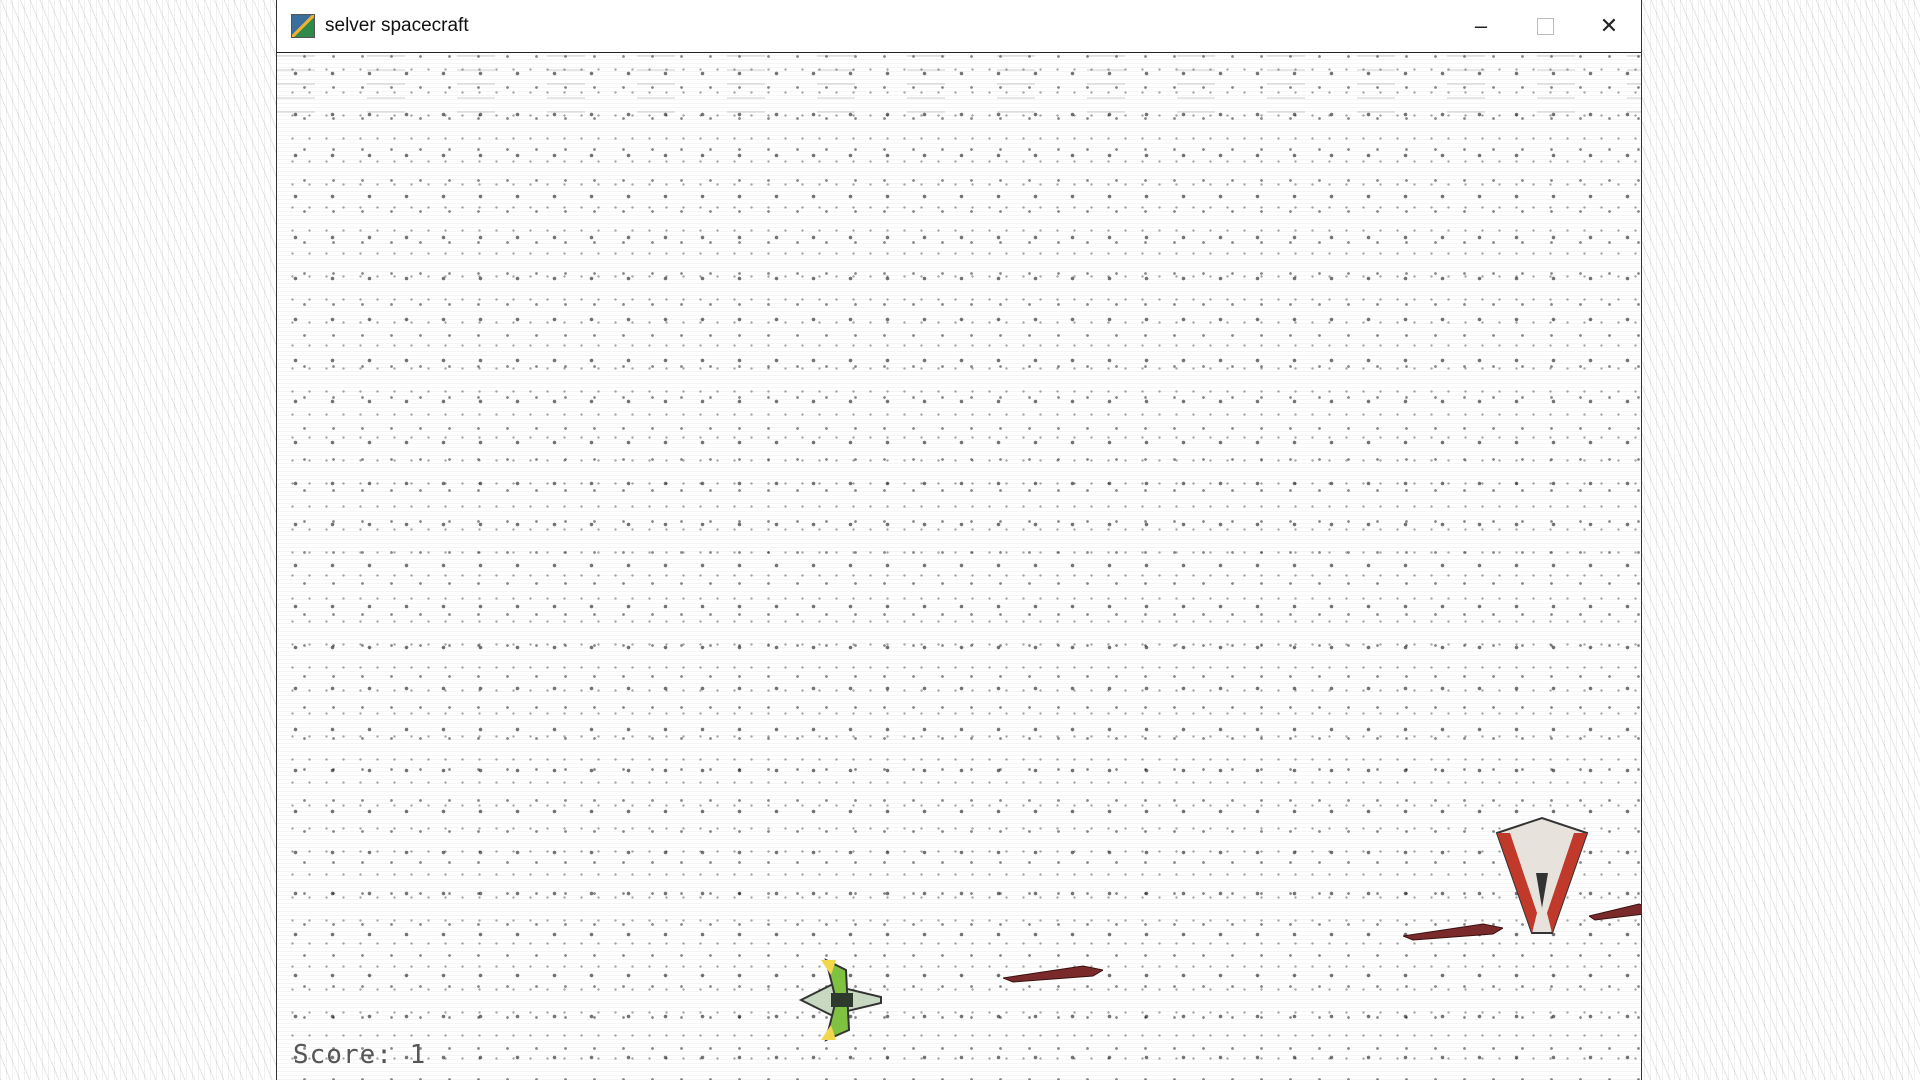 The height and width of the screenshot is (1080, 1920). What do you see at coordinates (360, 1055) in the screenshot?
I see `score-display: Score: 1` at bounding box center [360, 1055].